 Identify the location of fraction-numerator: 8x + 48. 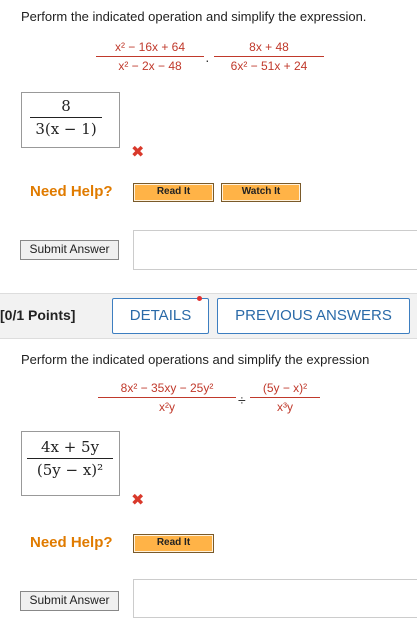
(269, 48).